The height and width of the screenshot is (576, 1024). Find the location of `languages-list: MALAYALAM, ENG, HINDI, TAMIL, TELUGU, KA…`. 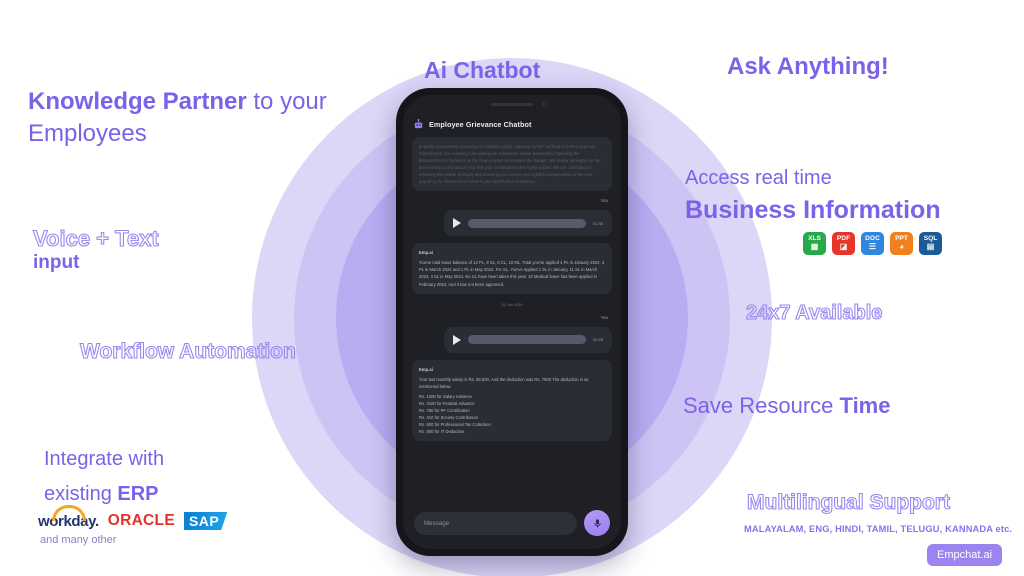

languages-list: MALAYALAM, ENG, HINDI, TAMIL, TELUGU, KA… is located at coordinates (878, 529).